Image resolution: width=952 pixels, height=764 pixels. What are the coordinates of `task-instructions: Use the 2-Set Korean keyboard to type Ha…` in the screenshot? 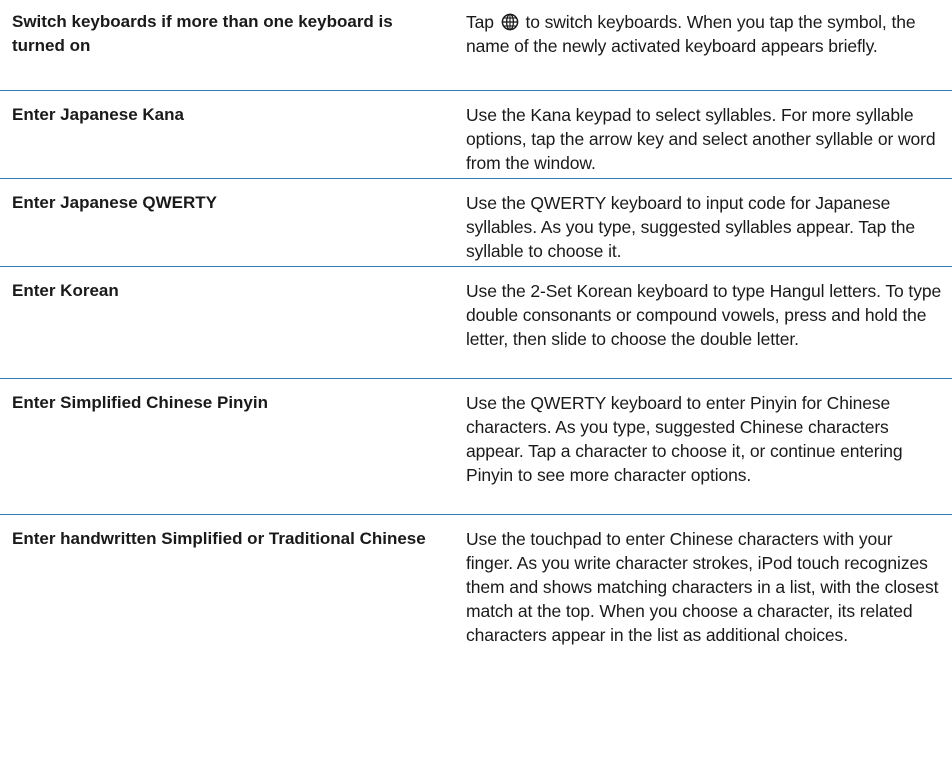 It's located at (704, 315).